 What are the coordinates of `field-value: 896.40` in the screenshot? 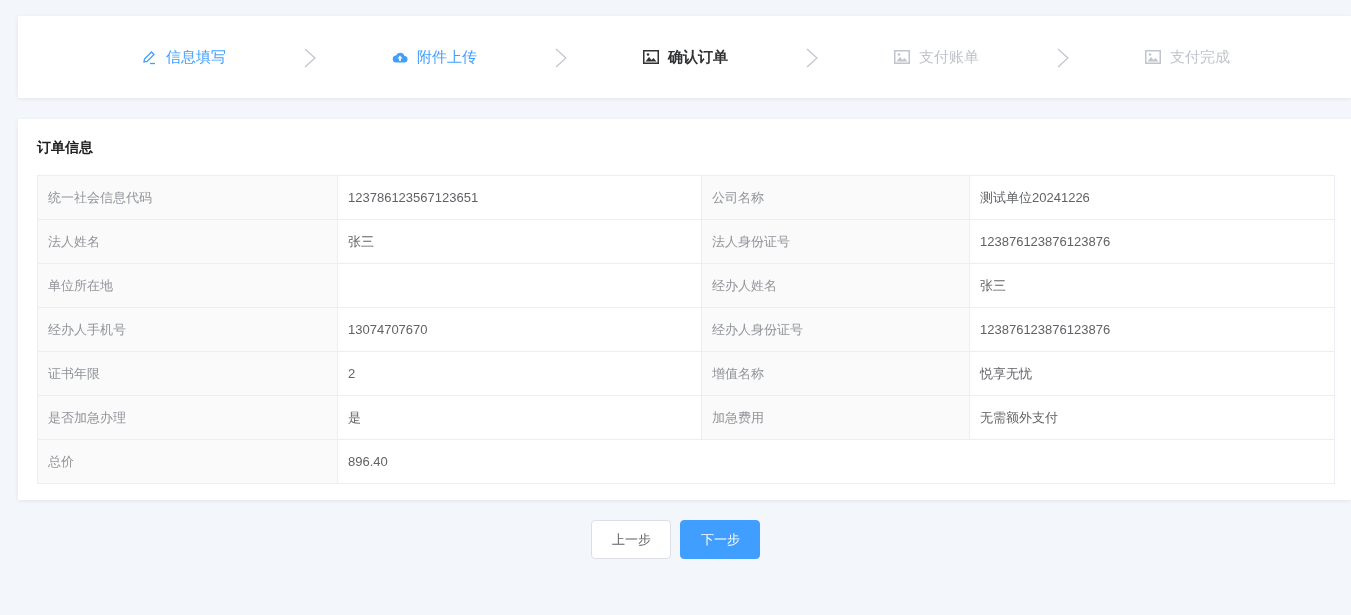 It's located at (836, 461).